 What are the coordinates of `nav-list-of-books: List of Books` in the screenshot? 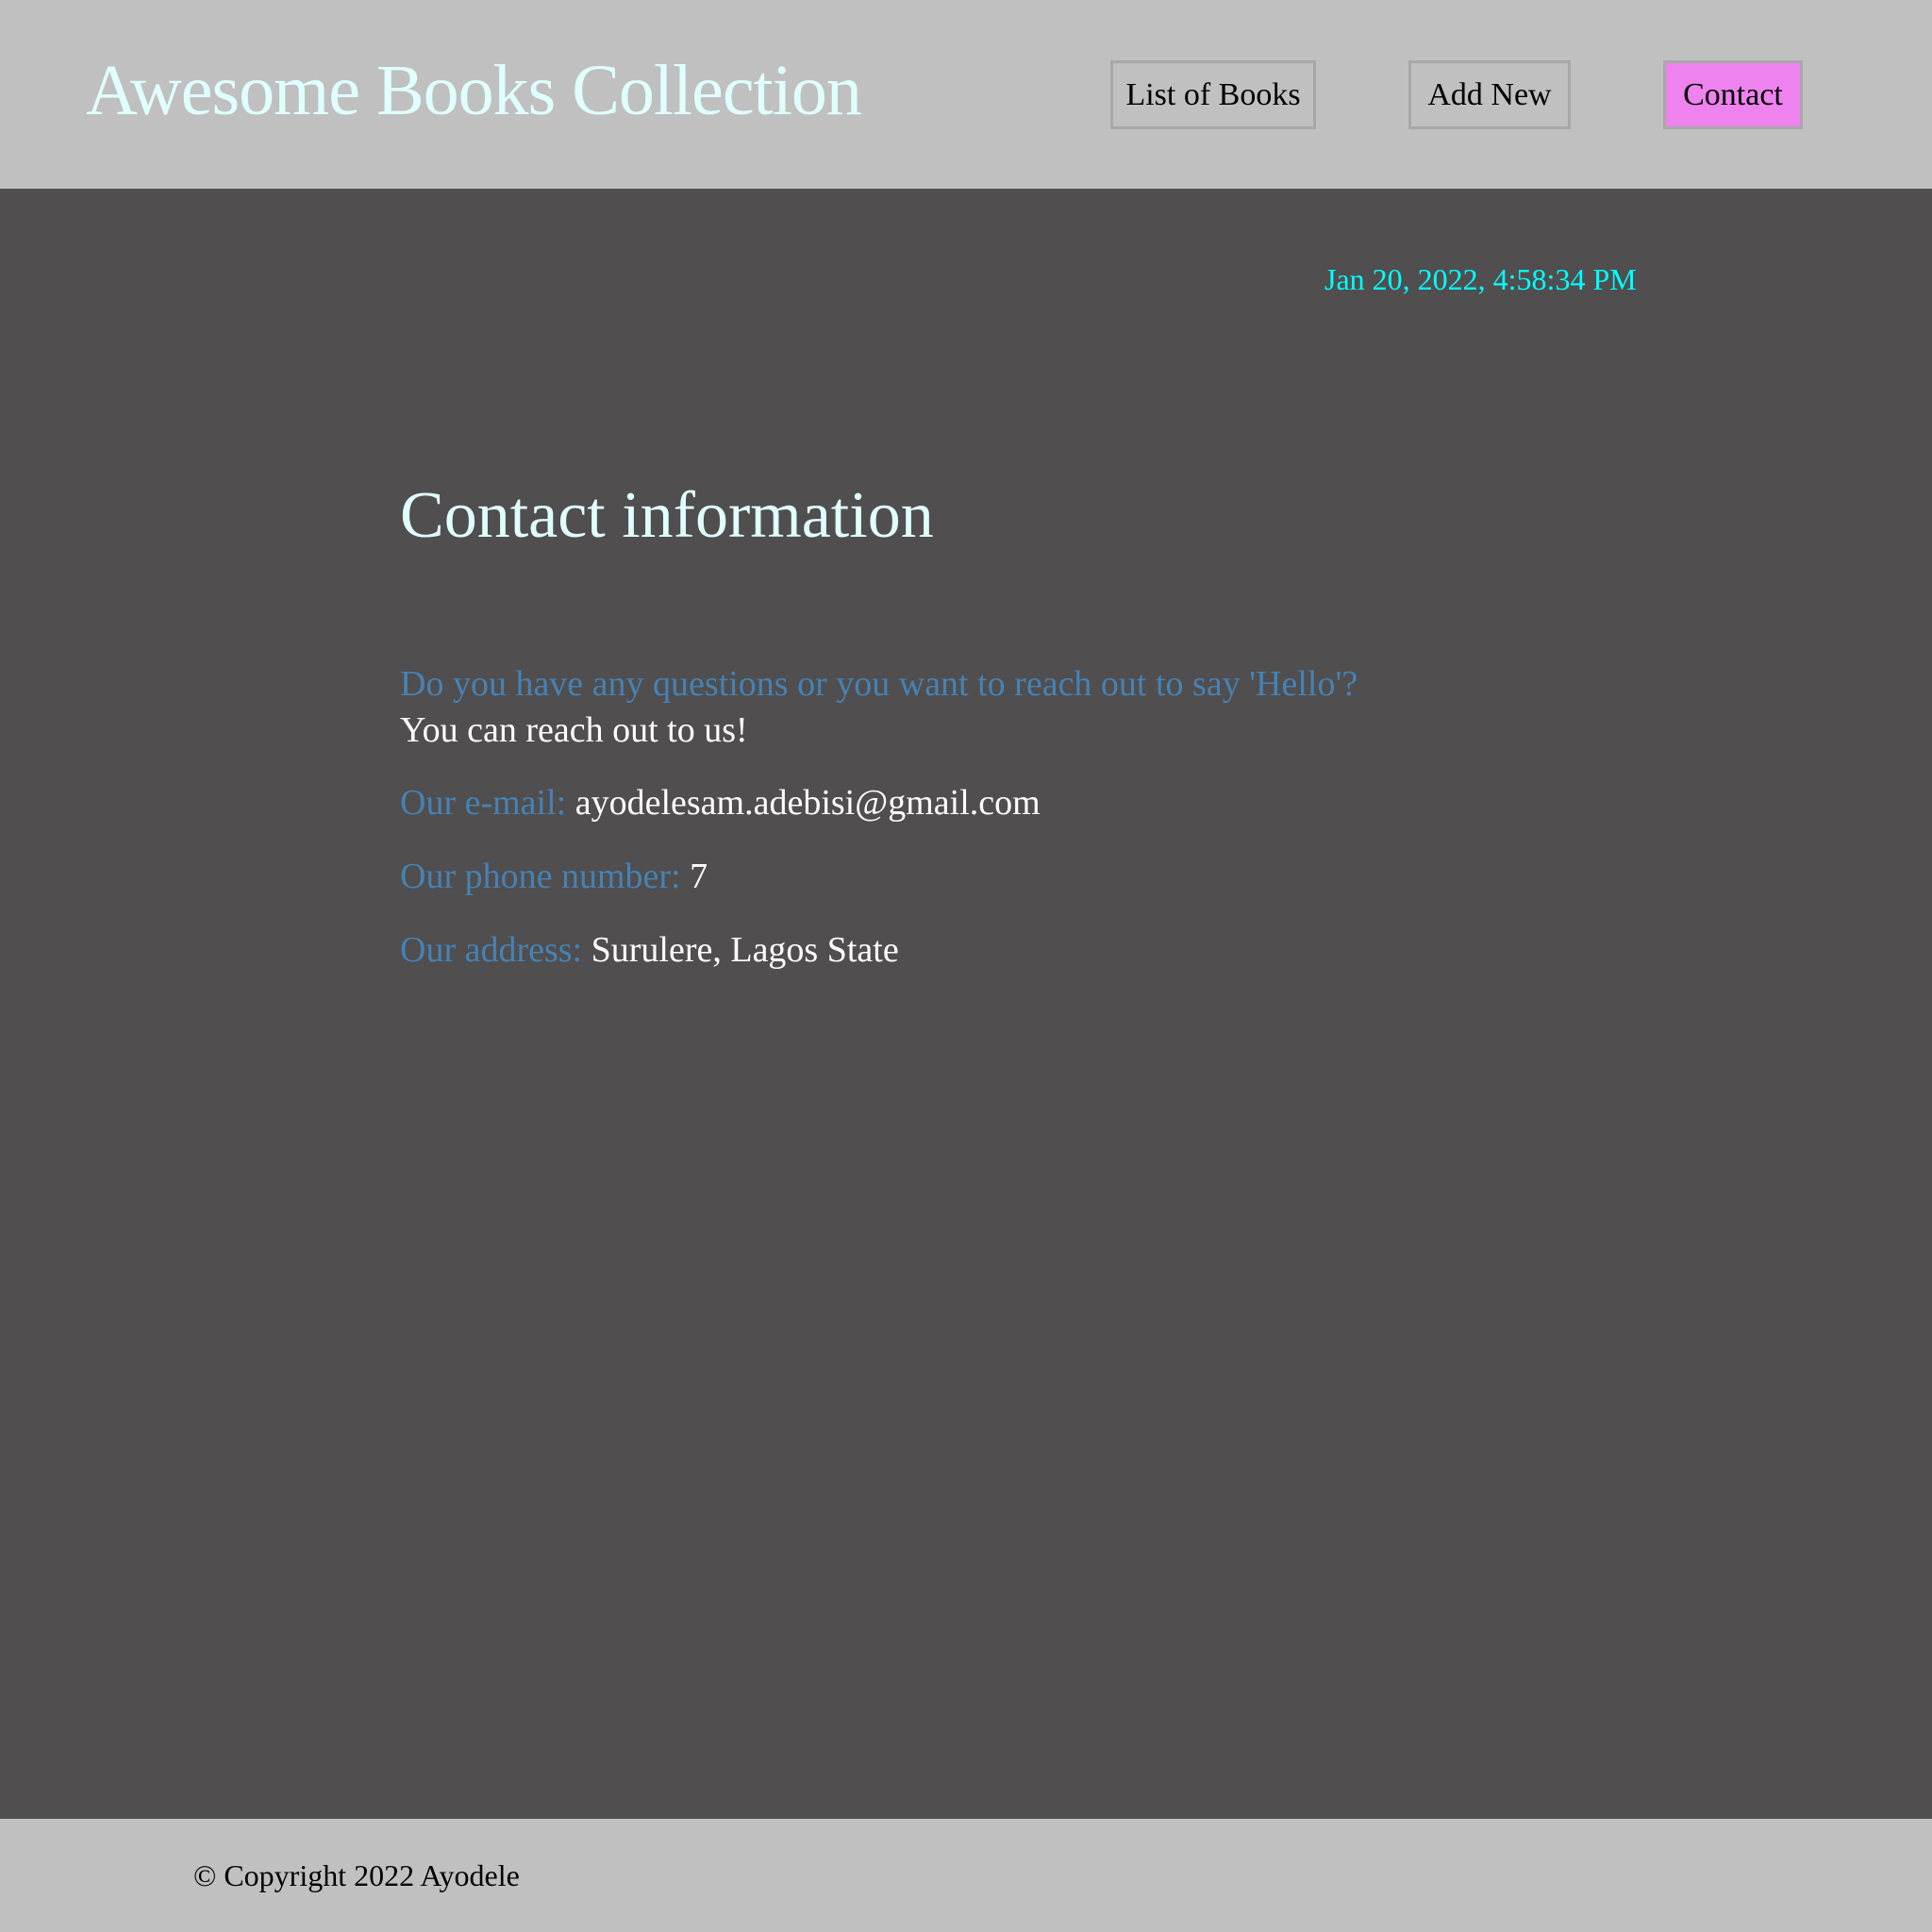 It's located at (1213, 94).